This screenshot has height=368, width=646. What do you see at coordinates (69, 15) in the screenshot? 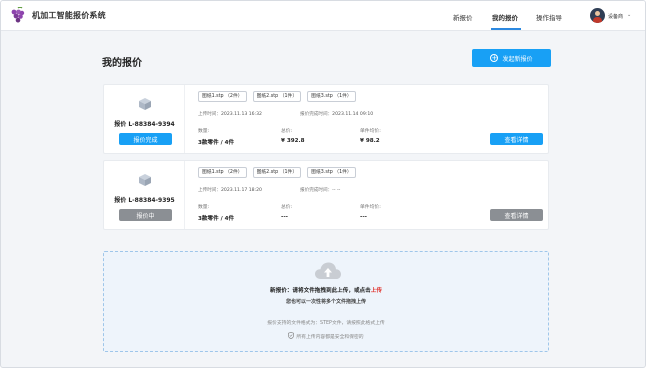
I see `app-title: 机加工智能报价系统` at bounding box center [69, 15].